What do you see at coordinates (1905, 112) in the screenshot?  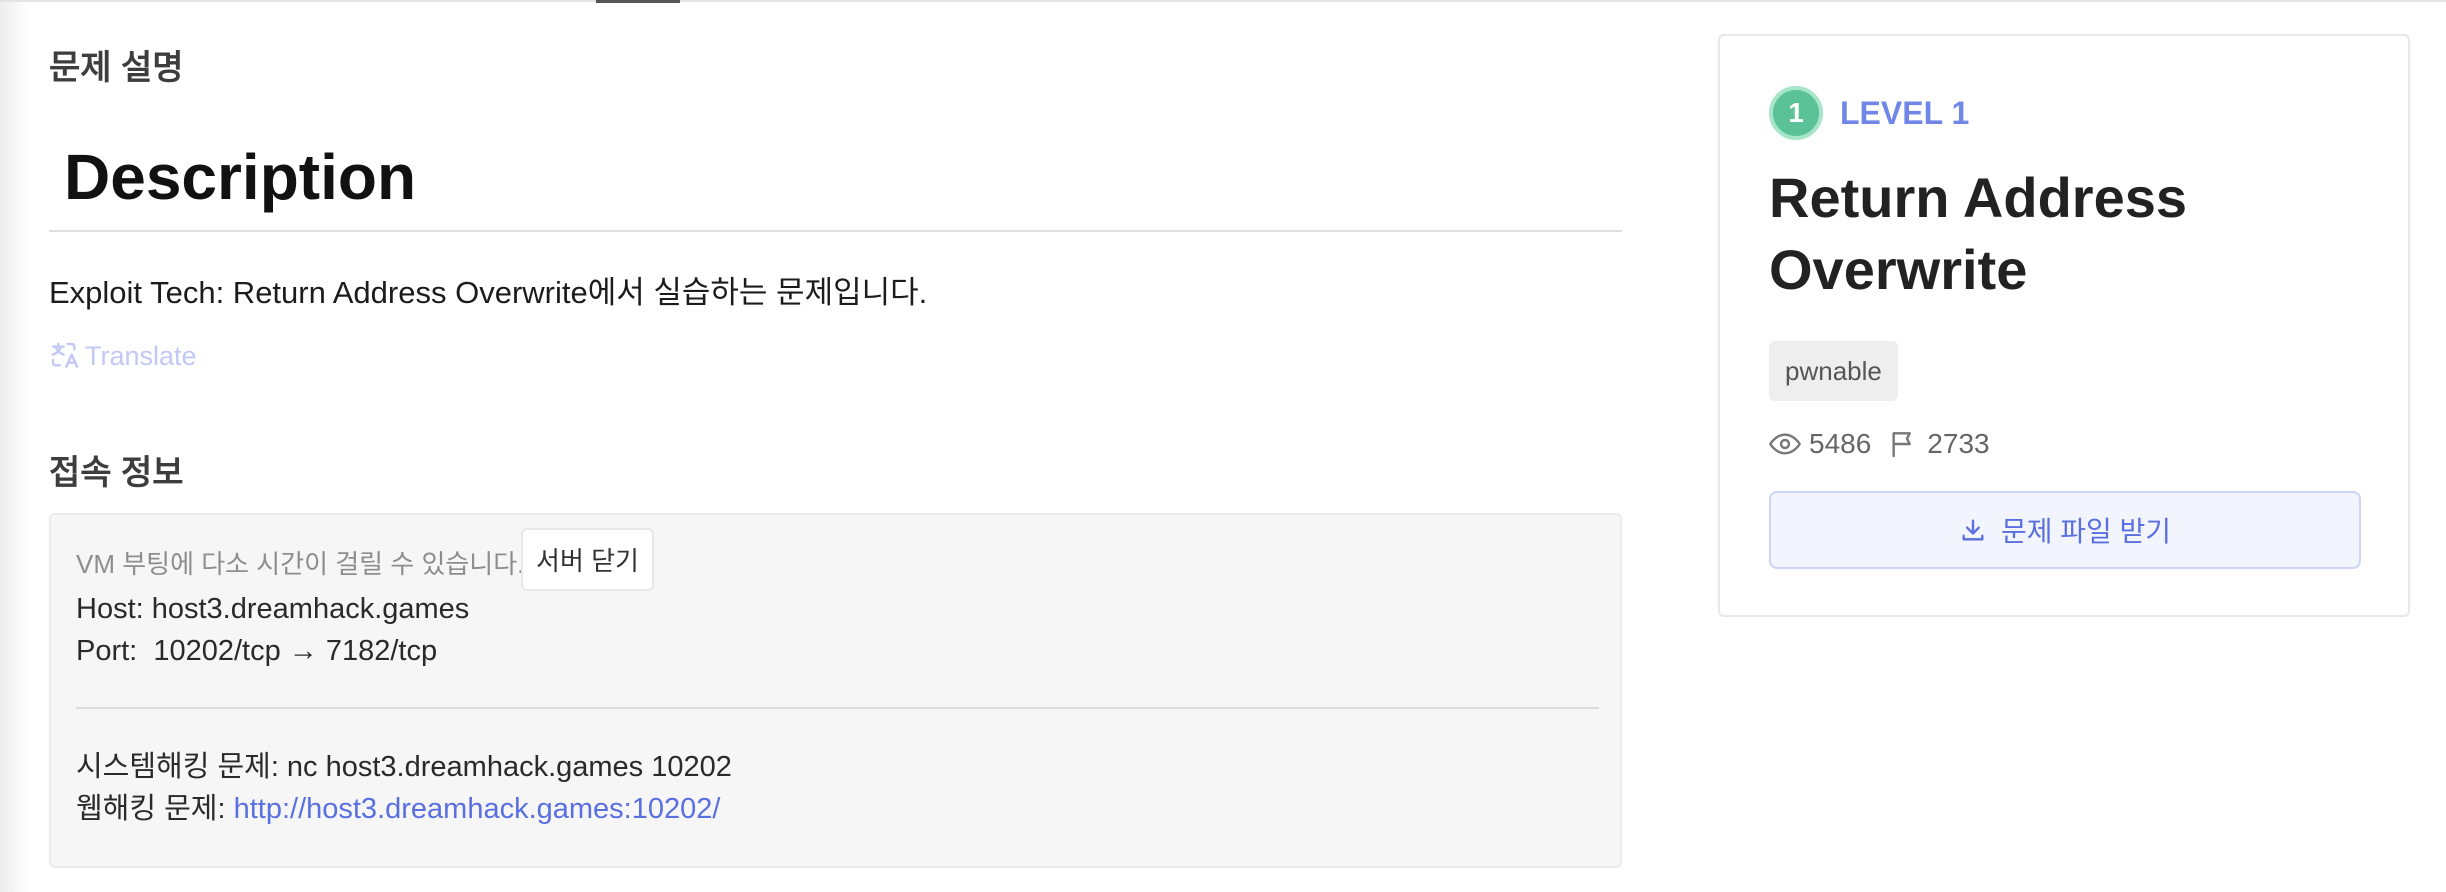 I see `level-label: LEVEL 1` at bounding box center [1905, 112].